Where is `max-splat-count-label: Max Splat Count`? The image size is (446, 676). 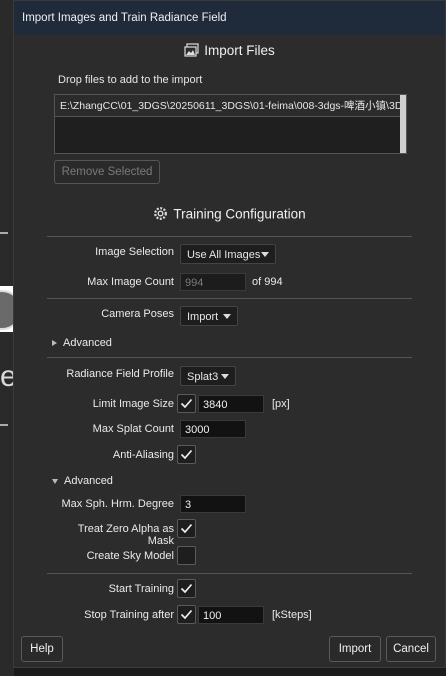 max-splat-count-label: Max Splat Count is located at coordinates (133, 429).